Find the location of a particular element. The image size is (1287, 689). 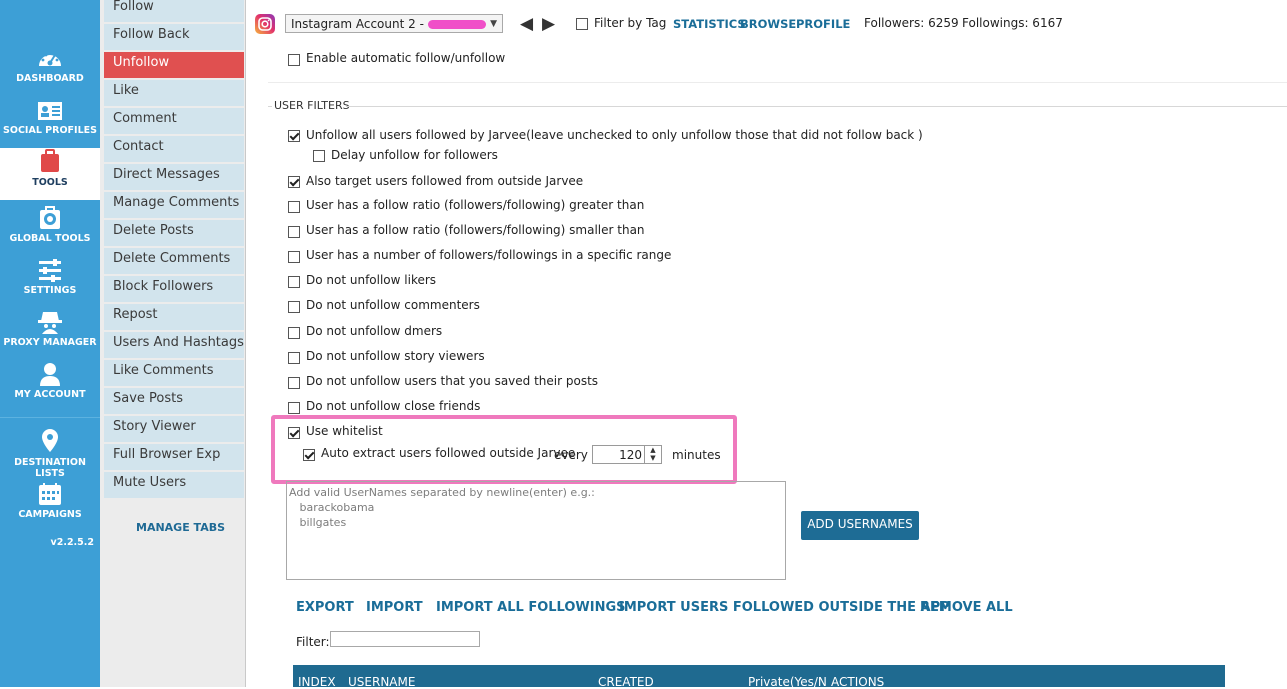

global-tools-icon is located at coordinates (50, 217).